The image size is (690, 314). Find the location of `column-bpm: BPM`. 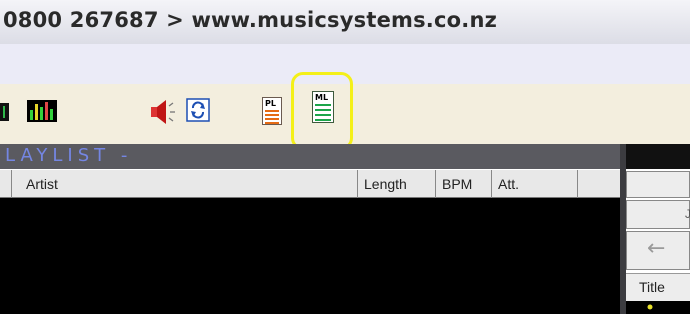

column-bpm: BPM is located at coordinates (464, 184).